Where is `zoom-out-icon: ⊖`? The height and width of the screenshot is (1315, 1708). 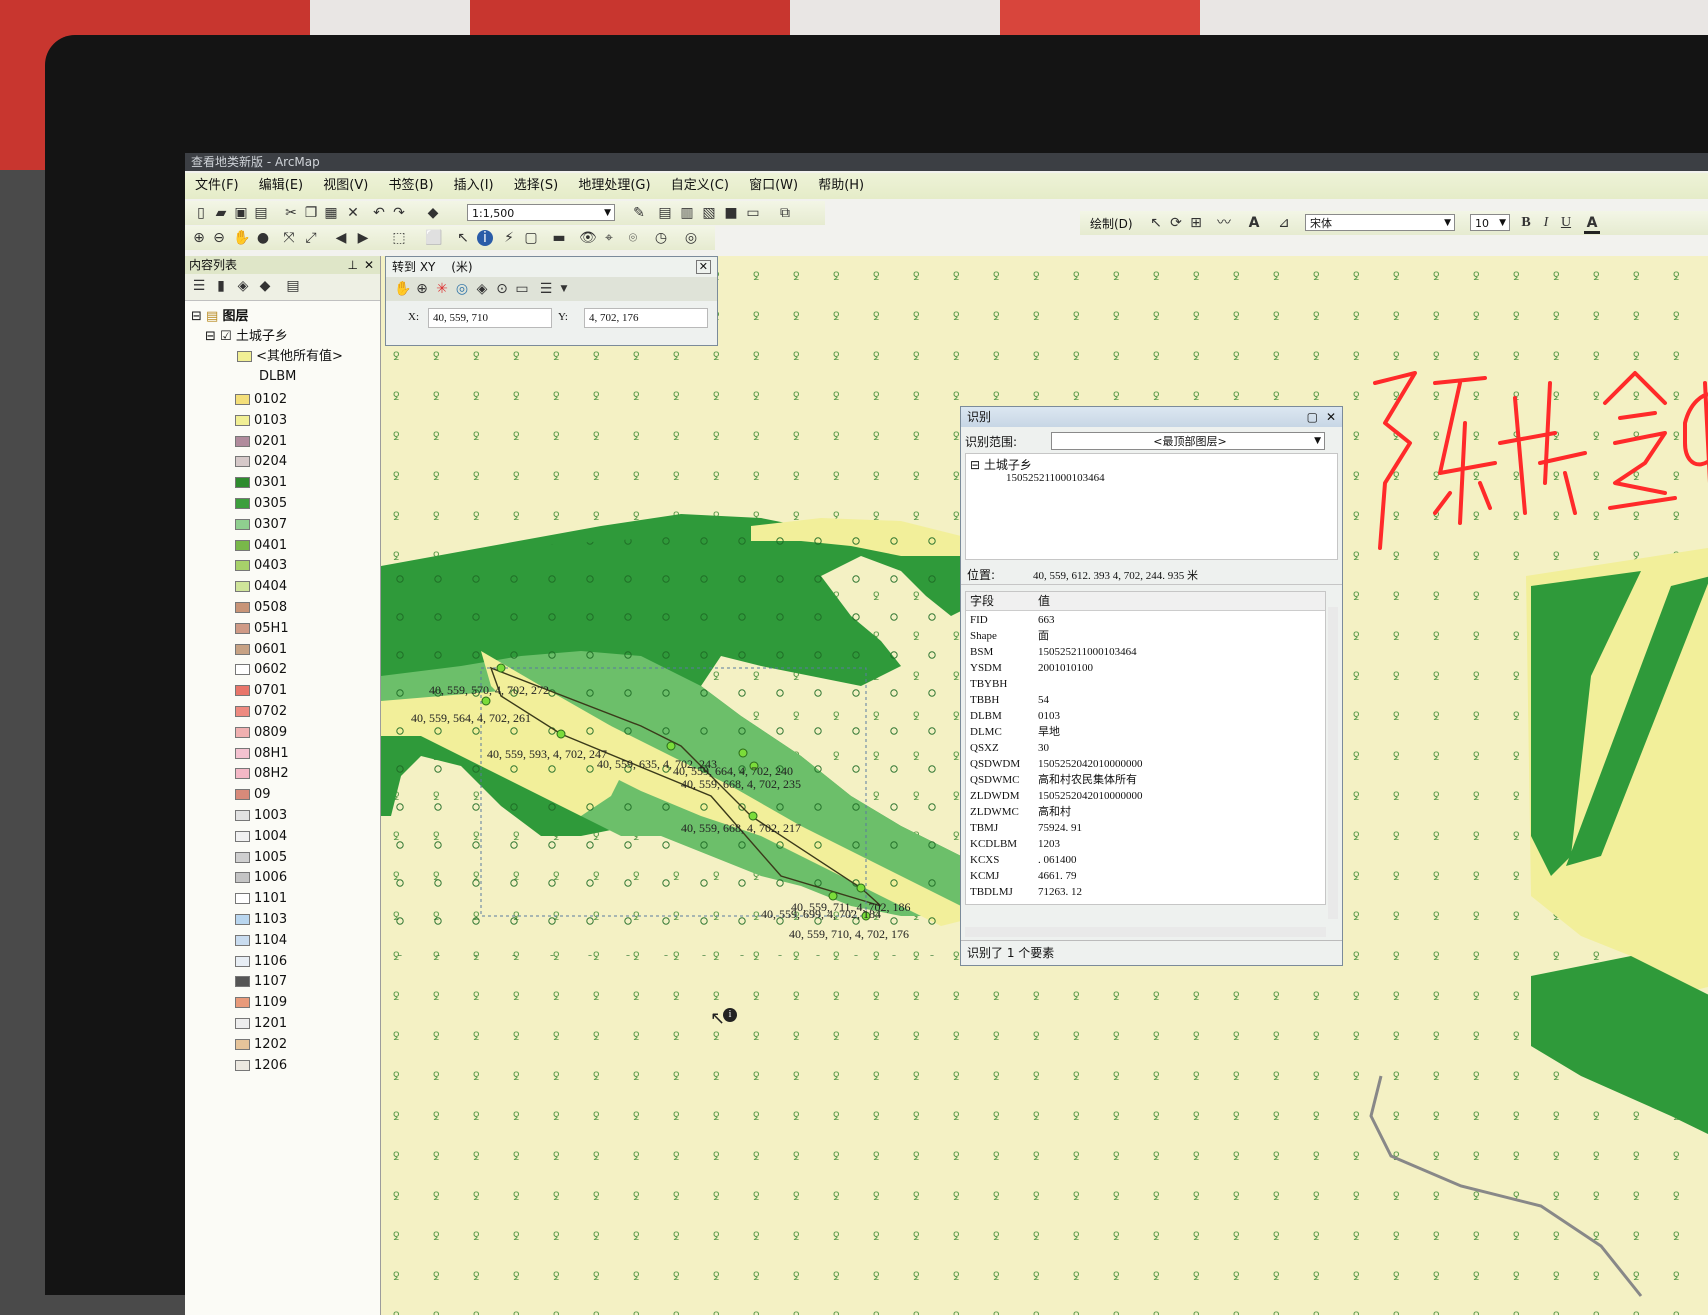 zoom-out-icon: ⊖ is located at coordinates (219, 238).